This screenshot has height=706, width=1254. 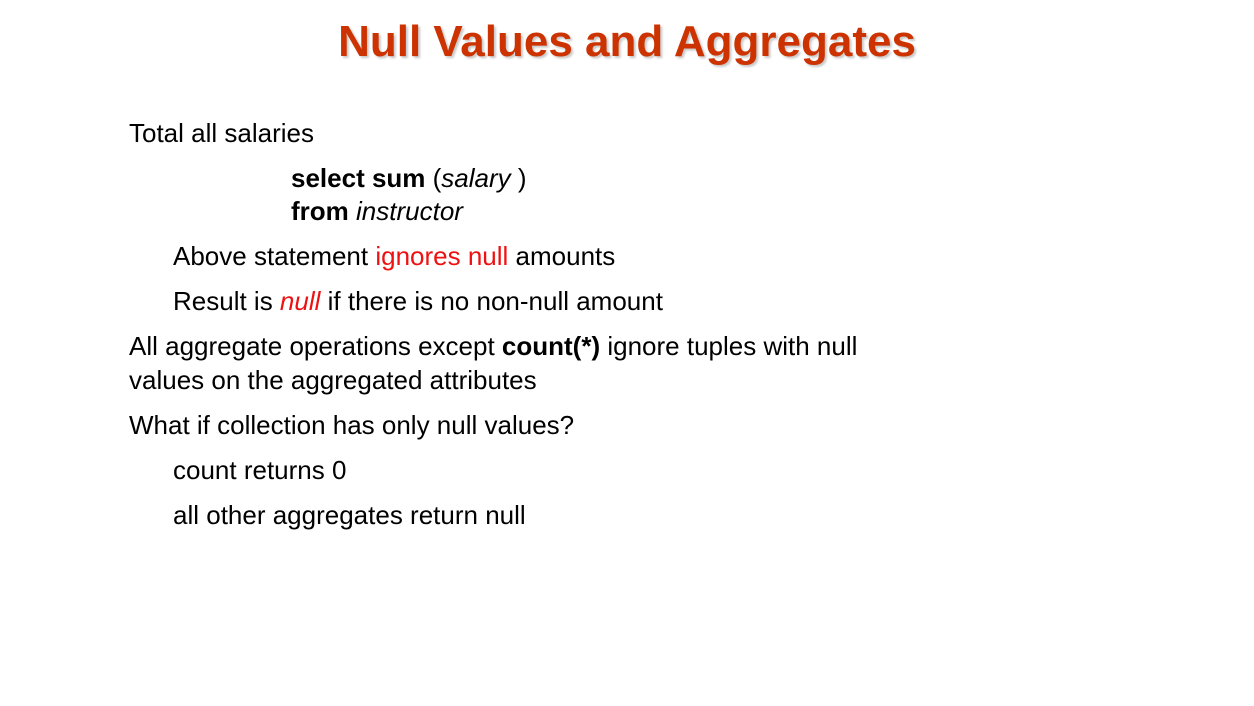 I want to click on count-star-keyword: count(*), so click(x=551, y=346).